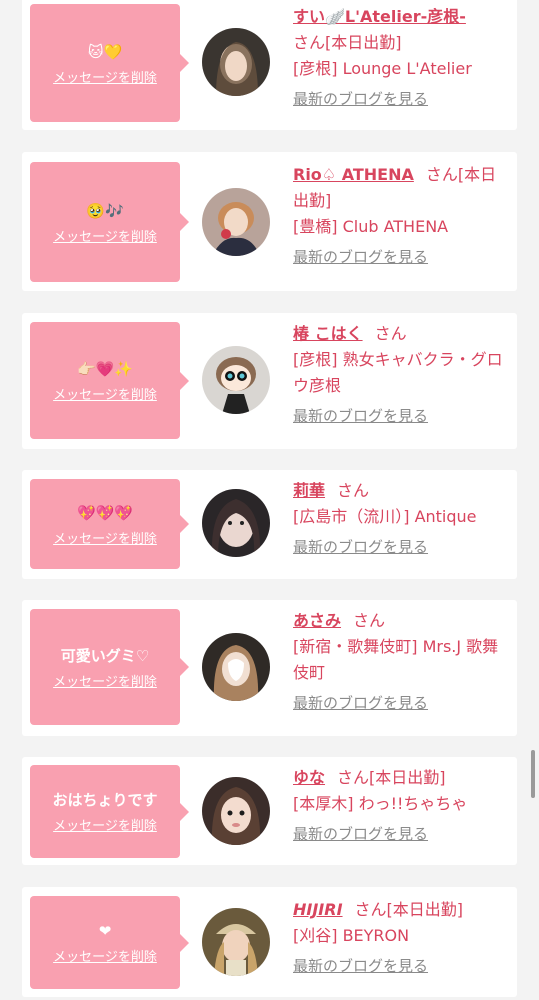  I want to click on scrollbar, so click(533, 774).